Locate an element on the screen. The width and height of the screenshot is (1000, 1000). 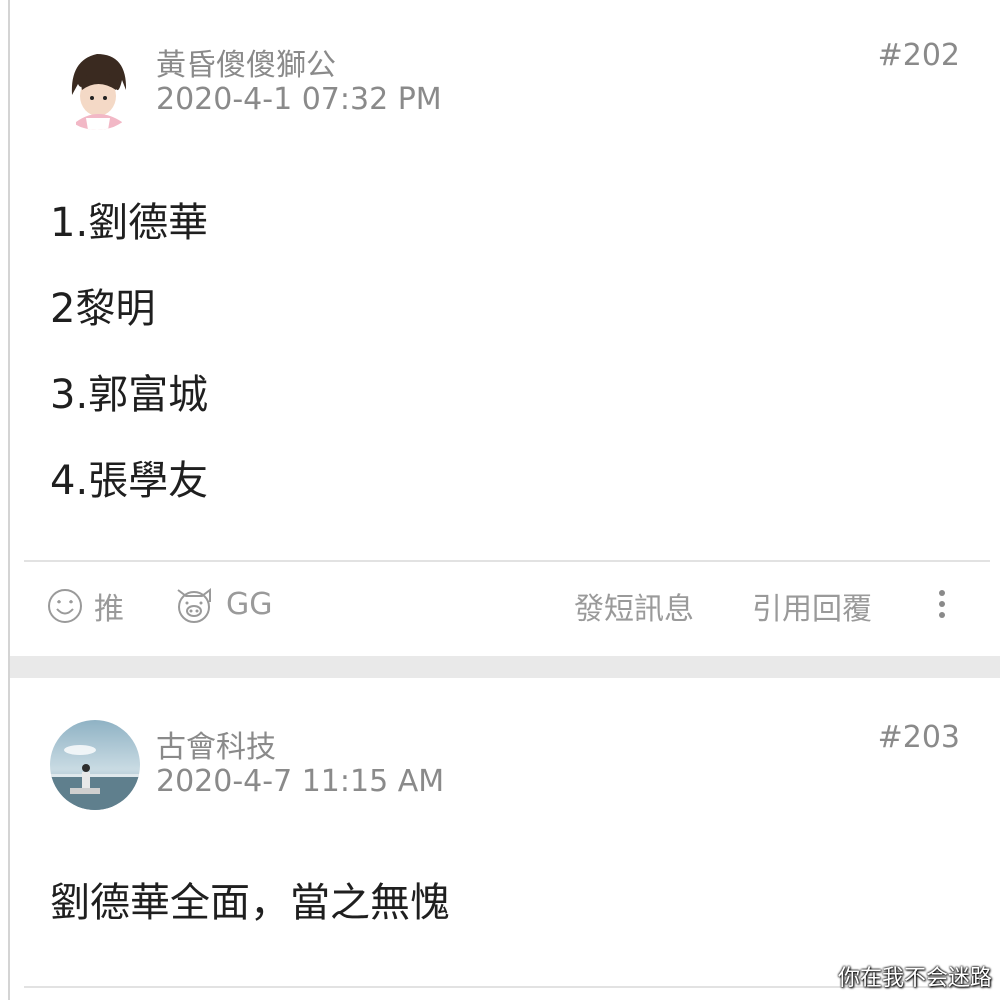
send-message-button: 發短訊息 is located at coordinates (634, 606).